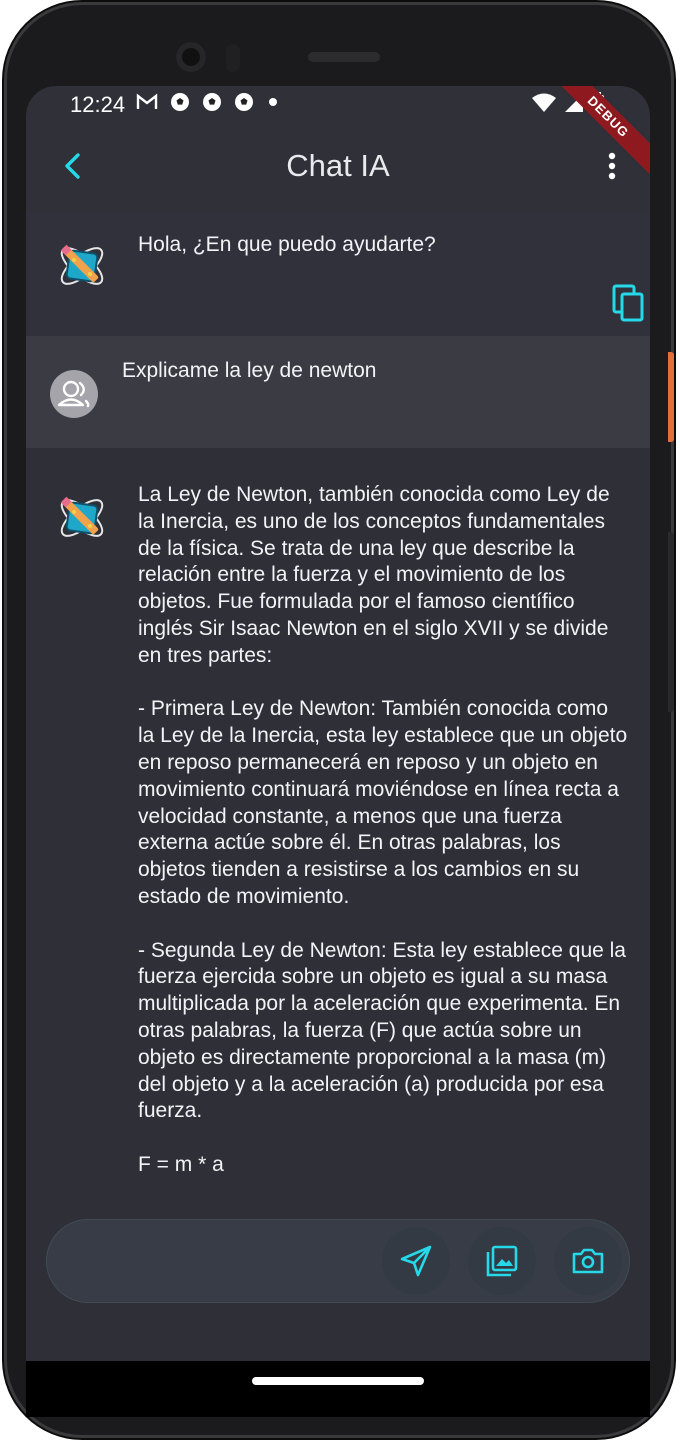  I want to click on proximity-sensor, so click(233, 58).